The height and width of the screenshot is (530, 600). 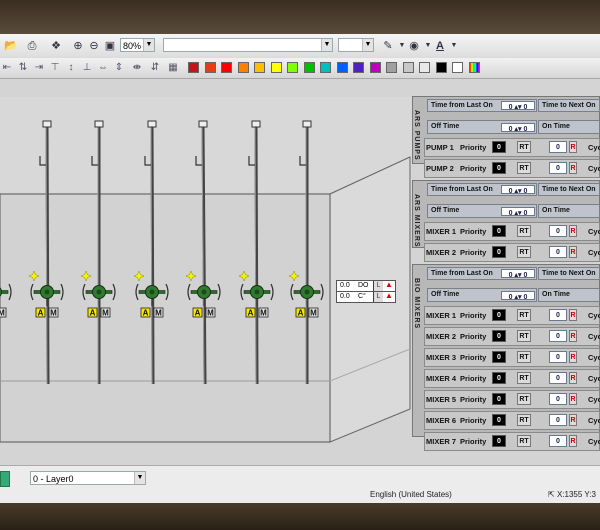 What do you see at coordinates (5, 479) in the screenshot?
I see `layer-nav-icon` at bounding box center [5, 479].